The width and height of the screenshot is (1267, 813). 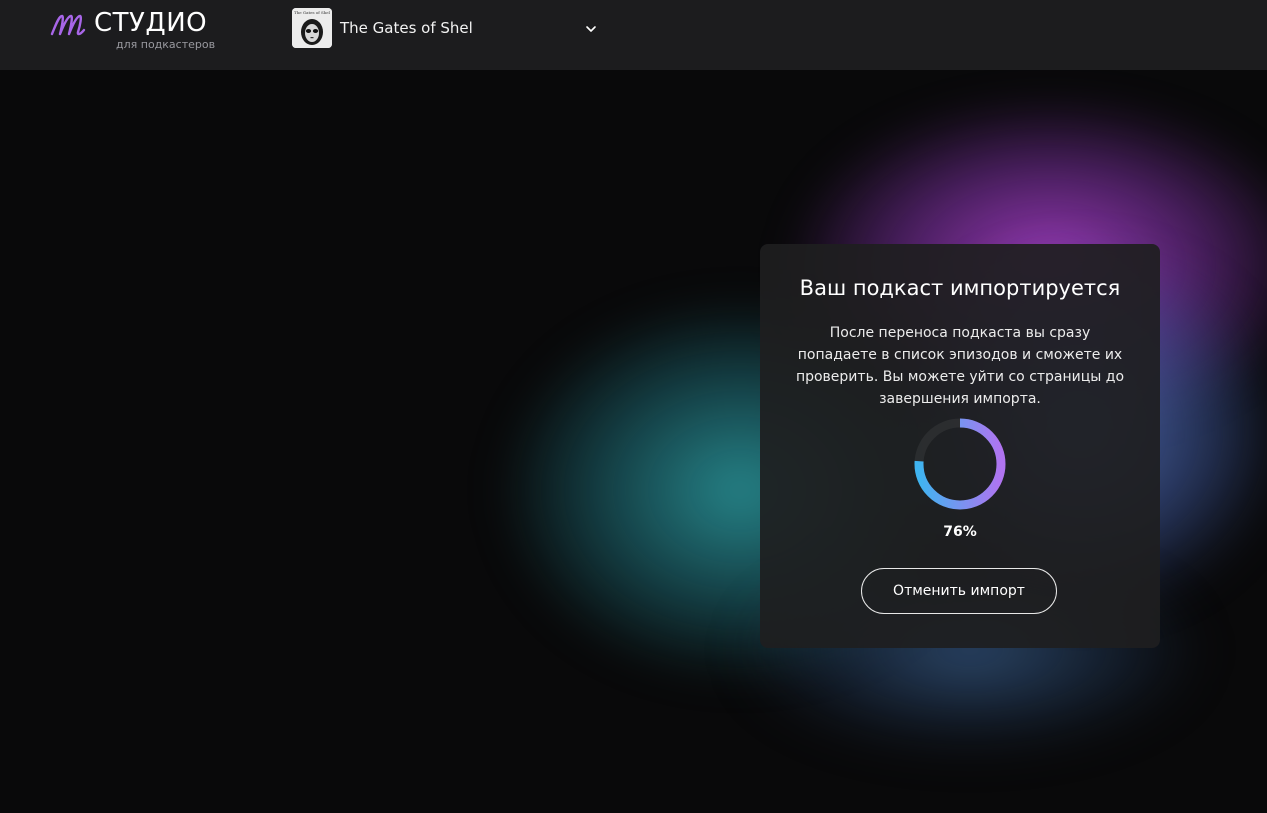 I want to click on logo-title: СТУДИО, so click(x=151, y=23).